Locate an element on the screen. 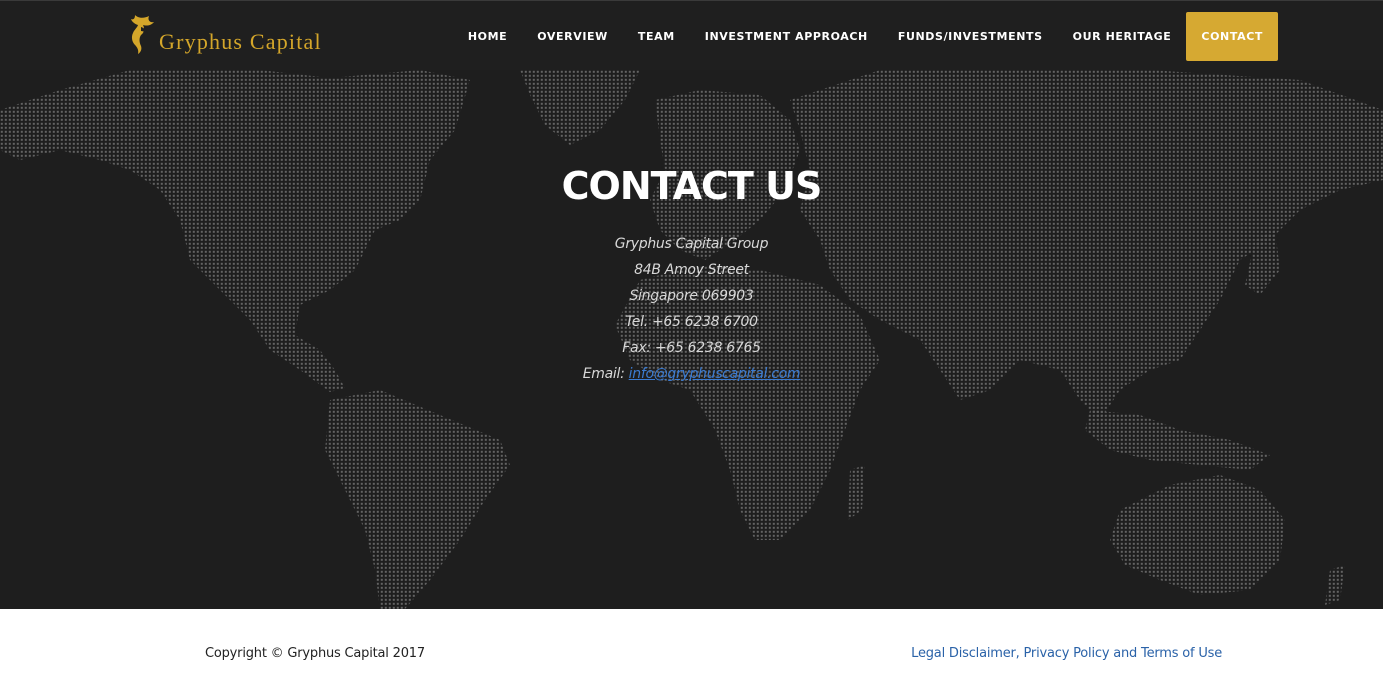  nav-item-contact: CONTACT is located at coordinates (1232, 36).